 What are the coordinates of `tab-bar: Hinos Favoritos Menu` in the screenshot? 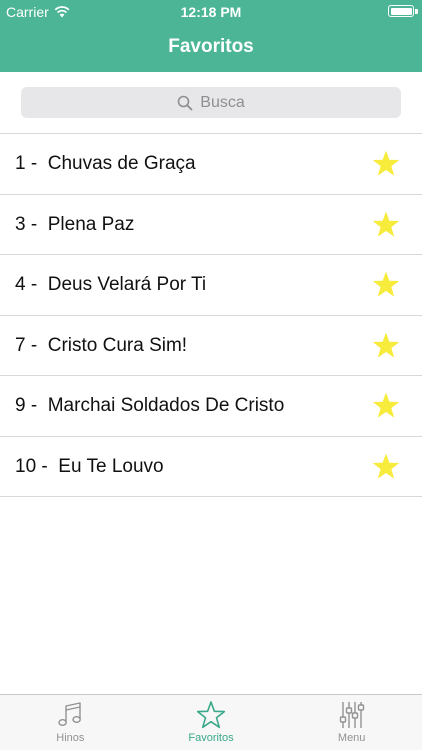 It's located at (211, 722).